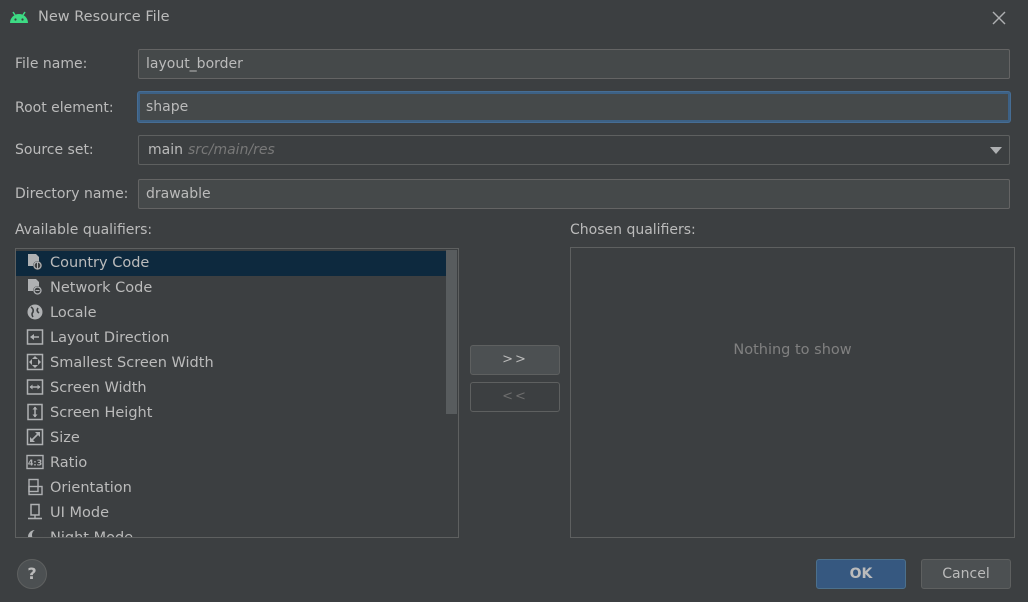 Image resolution: width=1028 pixels, height=602 pixels. What do you see at coordinates (54, 150) in the screenshot?
I see `source-set-label: Source set:` at bounding box center [54, 150].